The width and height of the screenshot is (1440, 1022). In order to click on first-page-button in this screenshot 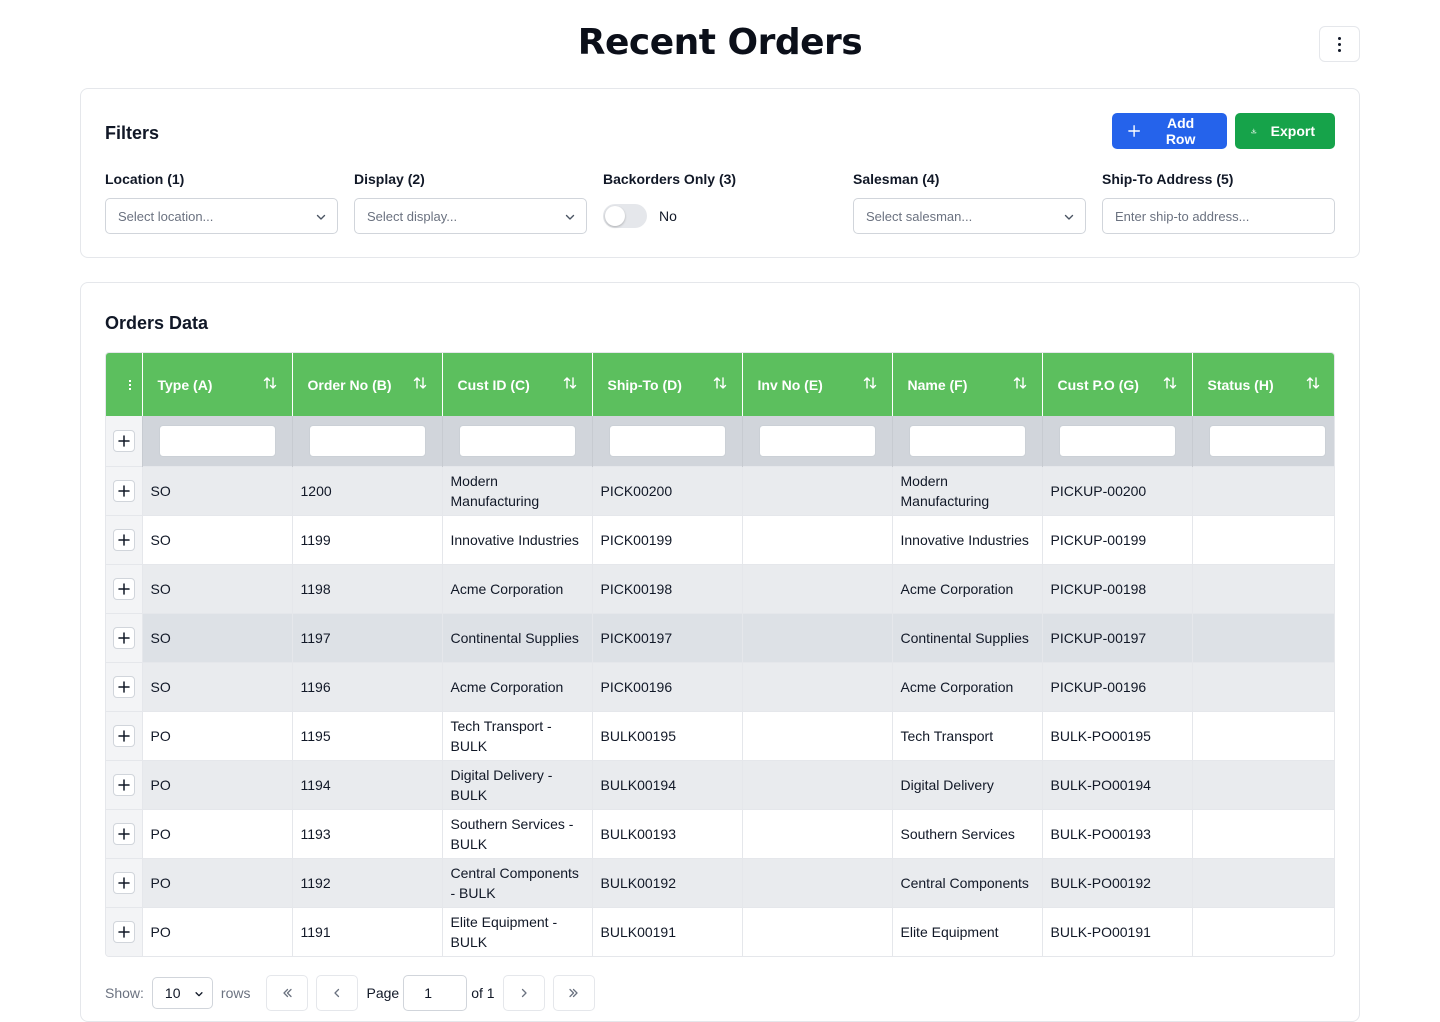, I will do `click(287, 993)`.